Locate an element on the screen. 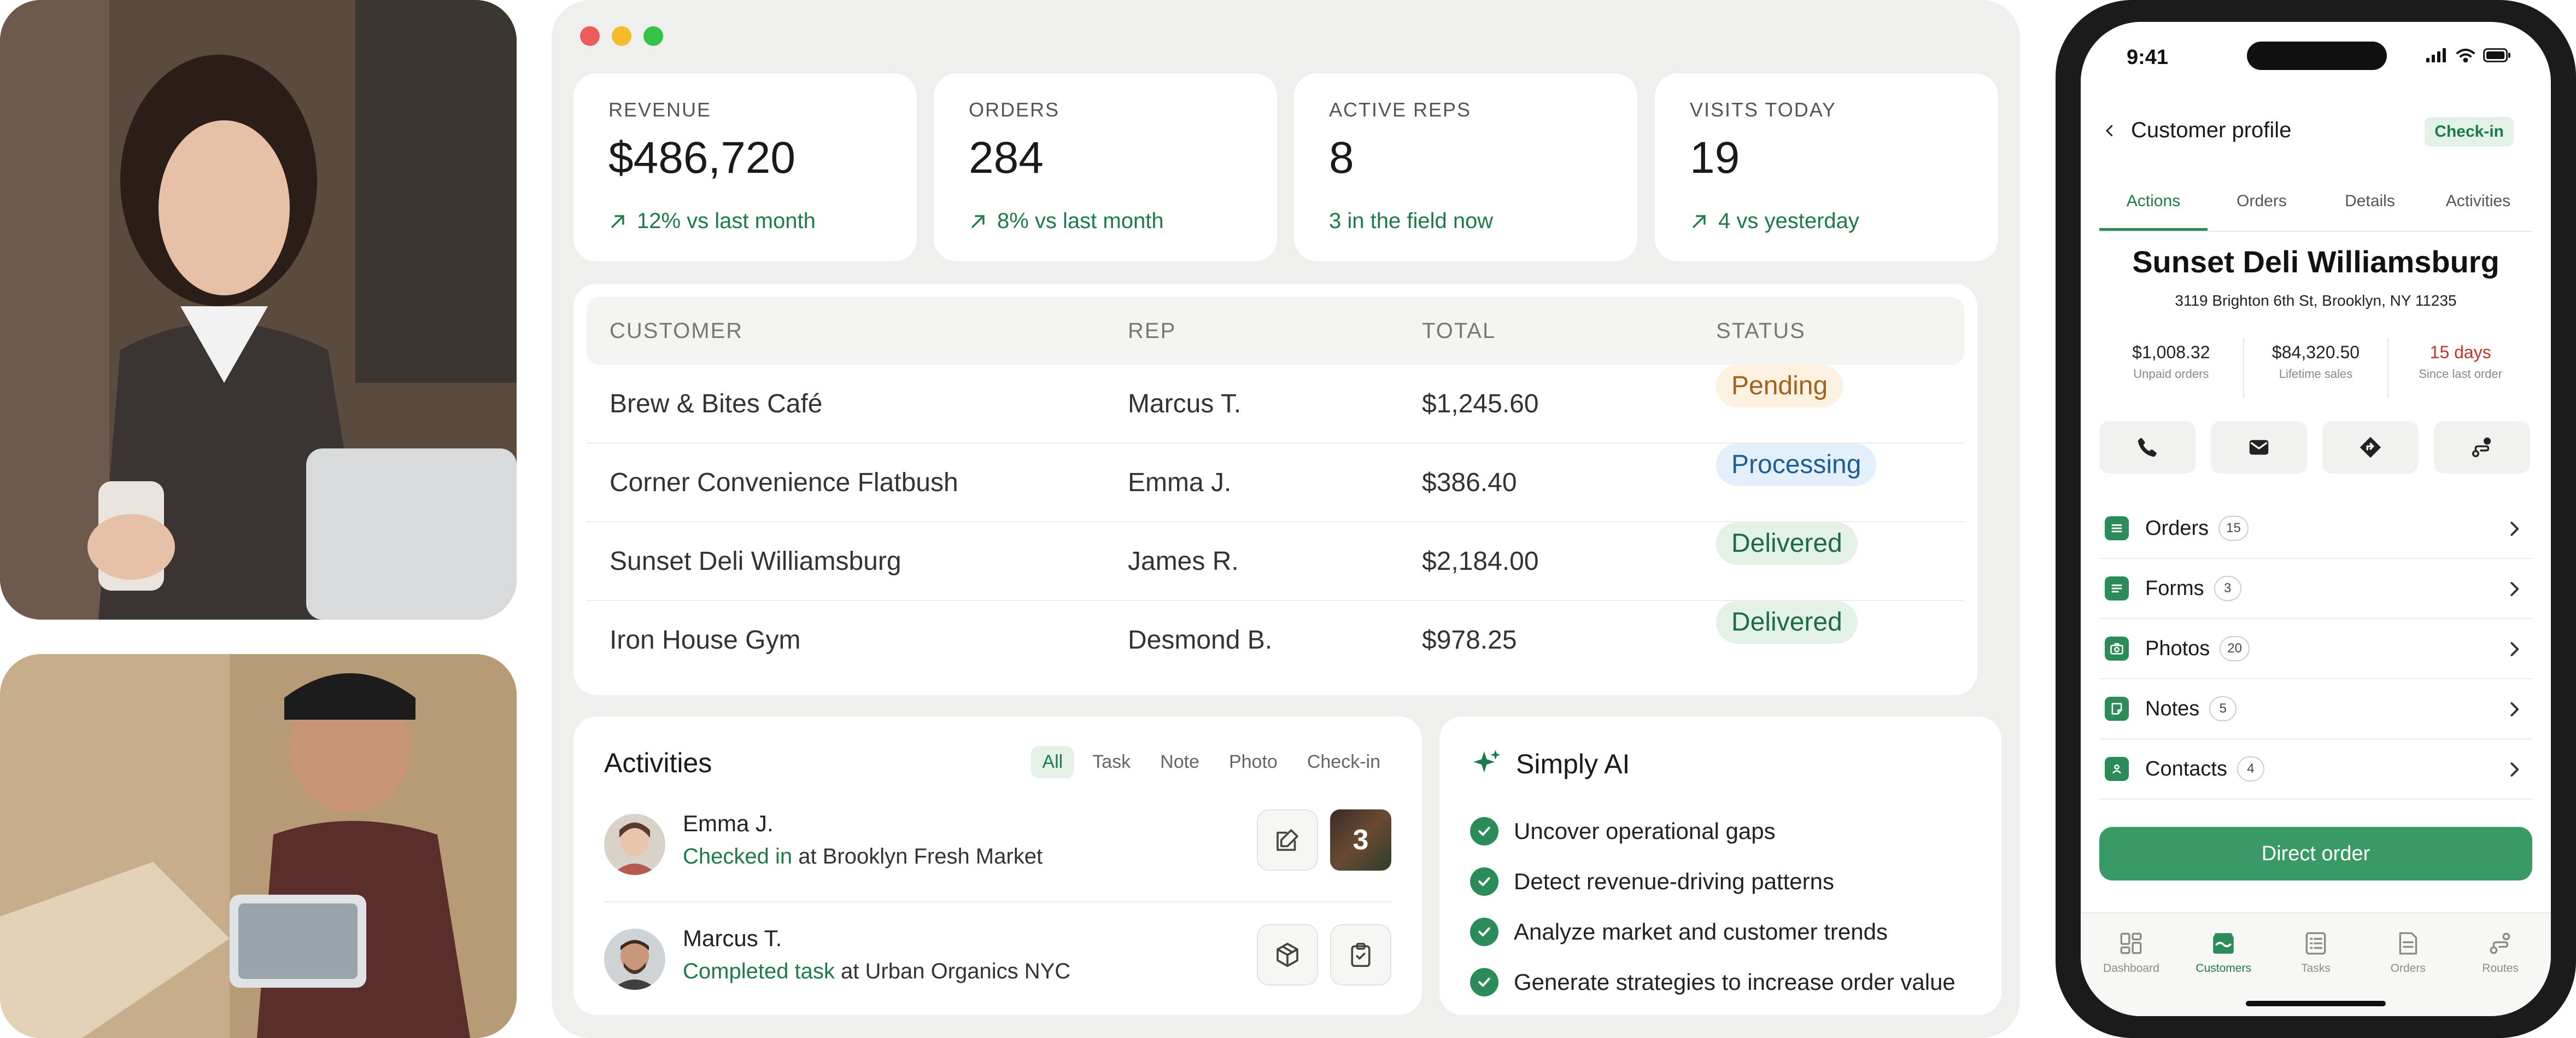 The image size is (2576, 1038). cell-rep: Desmond B. is located at coordinates (1200, 640).